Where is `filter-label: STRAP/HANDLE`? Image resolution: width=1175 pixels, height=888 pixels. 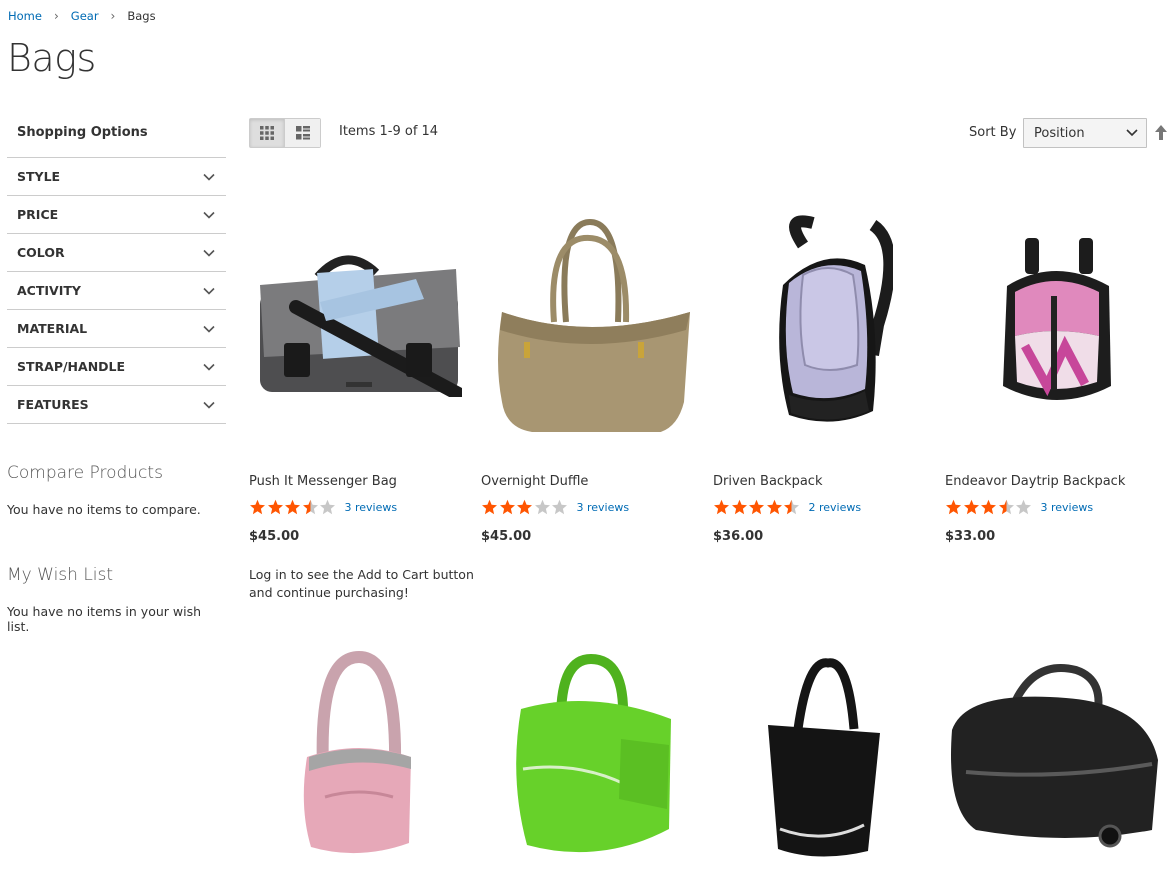 filter-label: STRAP/HANDLE is located at coordinates (71, 366).